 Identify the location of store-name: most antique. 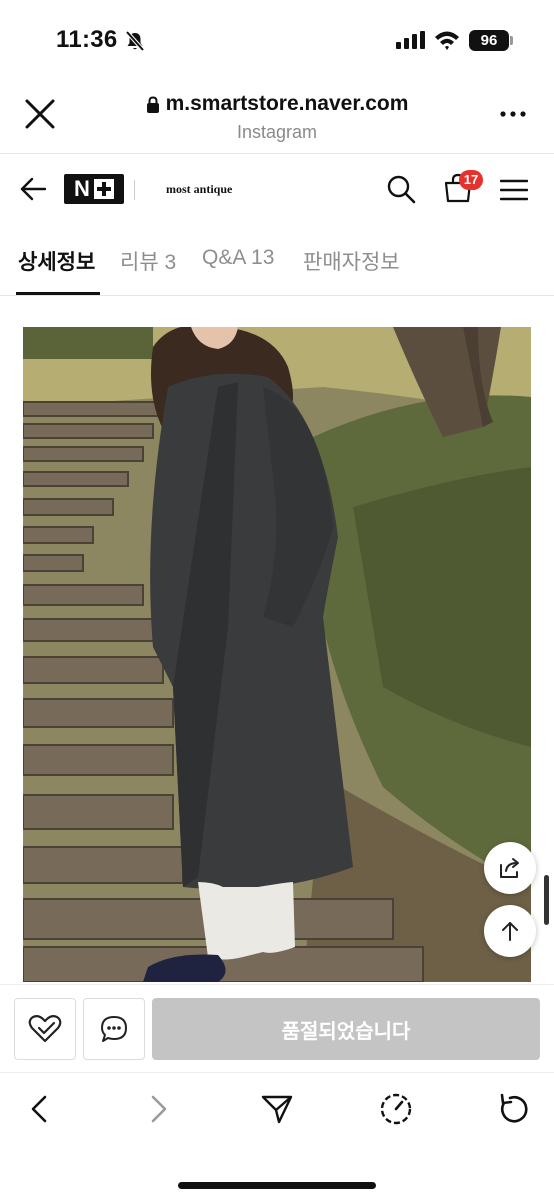
(199, 189).